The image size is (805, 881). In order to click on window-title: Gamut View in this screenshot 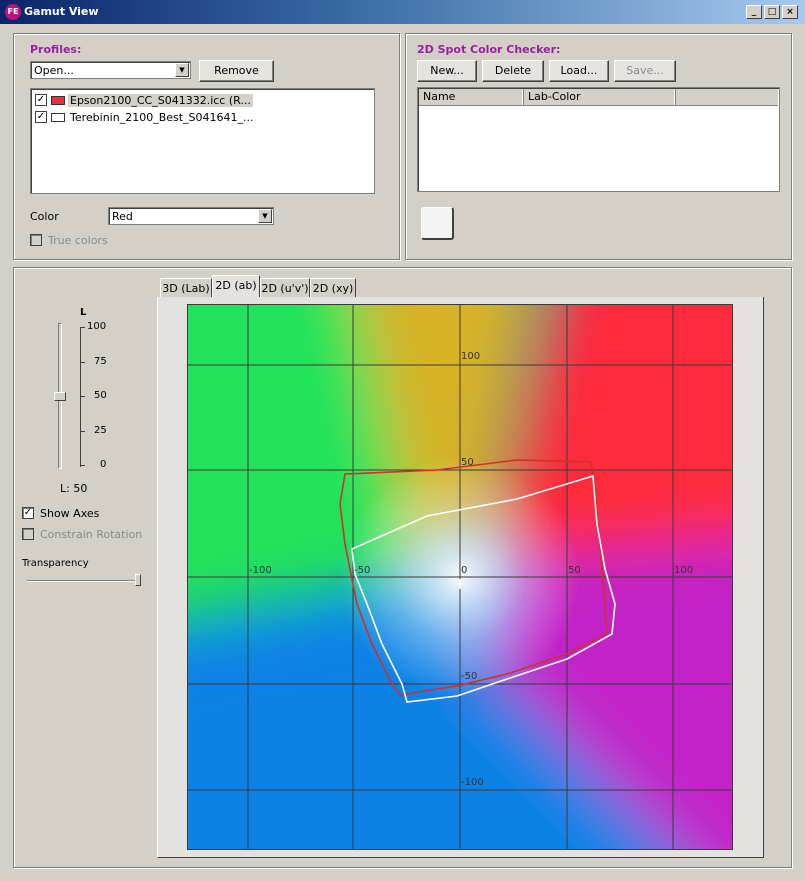, I will do `click(61, 11)`.